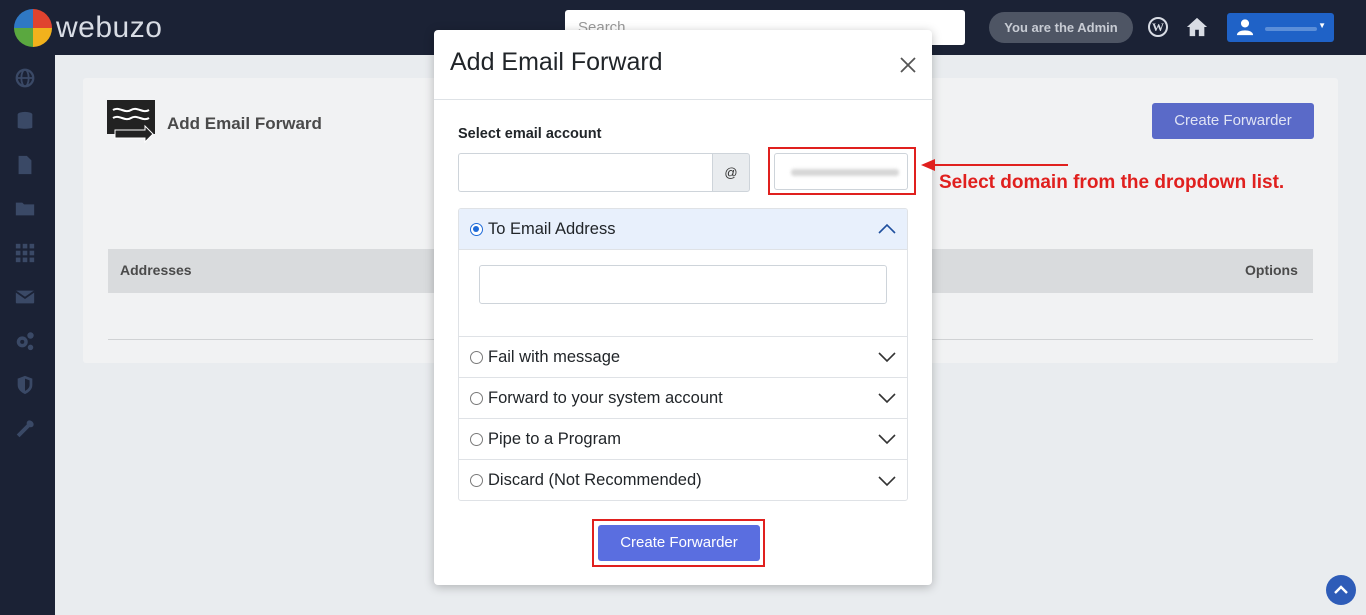 The image size is (1366, 615). Describe the element at coordinates (25, 209) in the screenshot. I see `folder-icon` at that location.